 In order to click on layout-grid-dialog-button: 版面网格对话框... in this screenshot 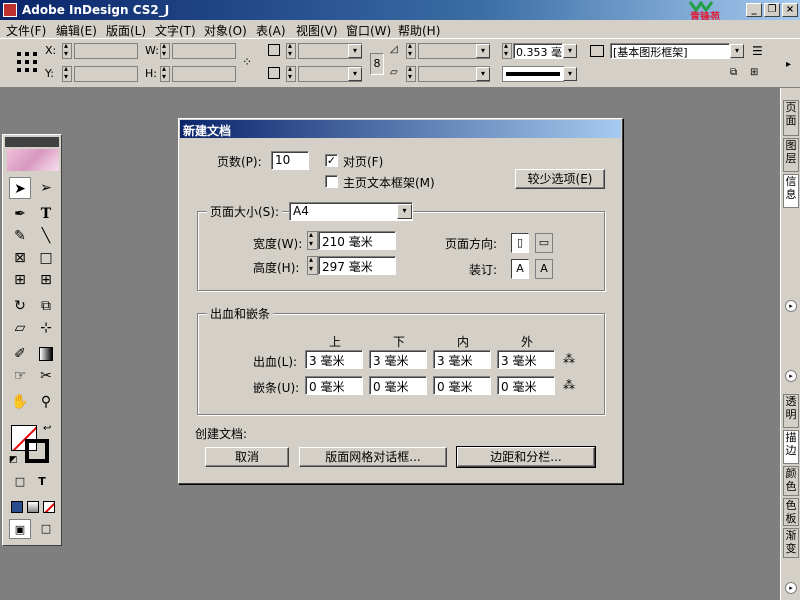, I will do `click(373, 457)`.